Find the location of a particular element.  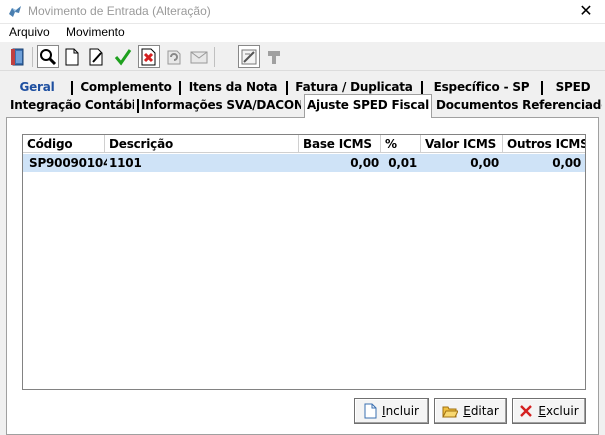

exit-button is located at coordinates (18, 56).